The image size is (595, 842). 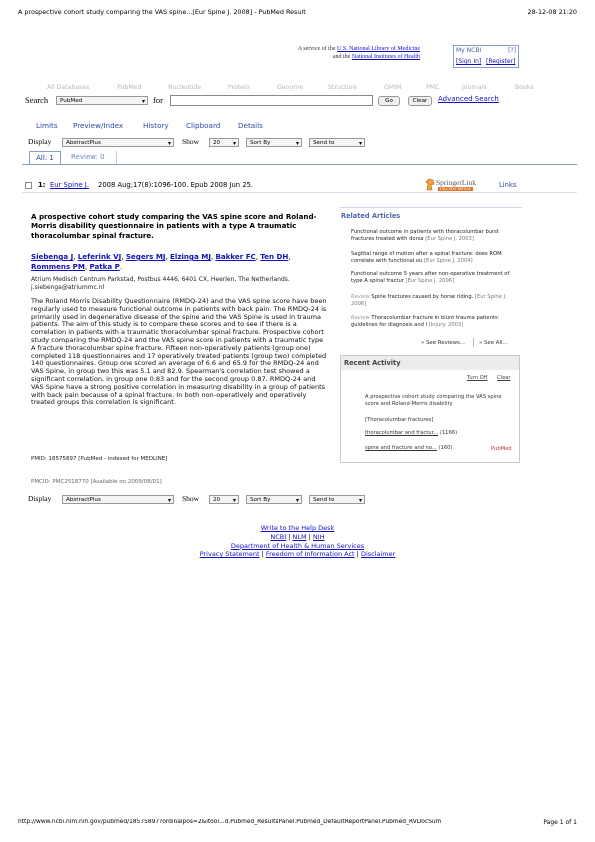 What do you see at coordinates (278, 537) in the screenshot?
I see `ncbi-link: NCBI` at bounding box center [278, 537].